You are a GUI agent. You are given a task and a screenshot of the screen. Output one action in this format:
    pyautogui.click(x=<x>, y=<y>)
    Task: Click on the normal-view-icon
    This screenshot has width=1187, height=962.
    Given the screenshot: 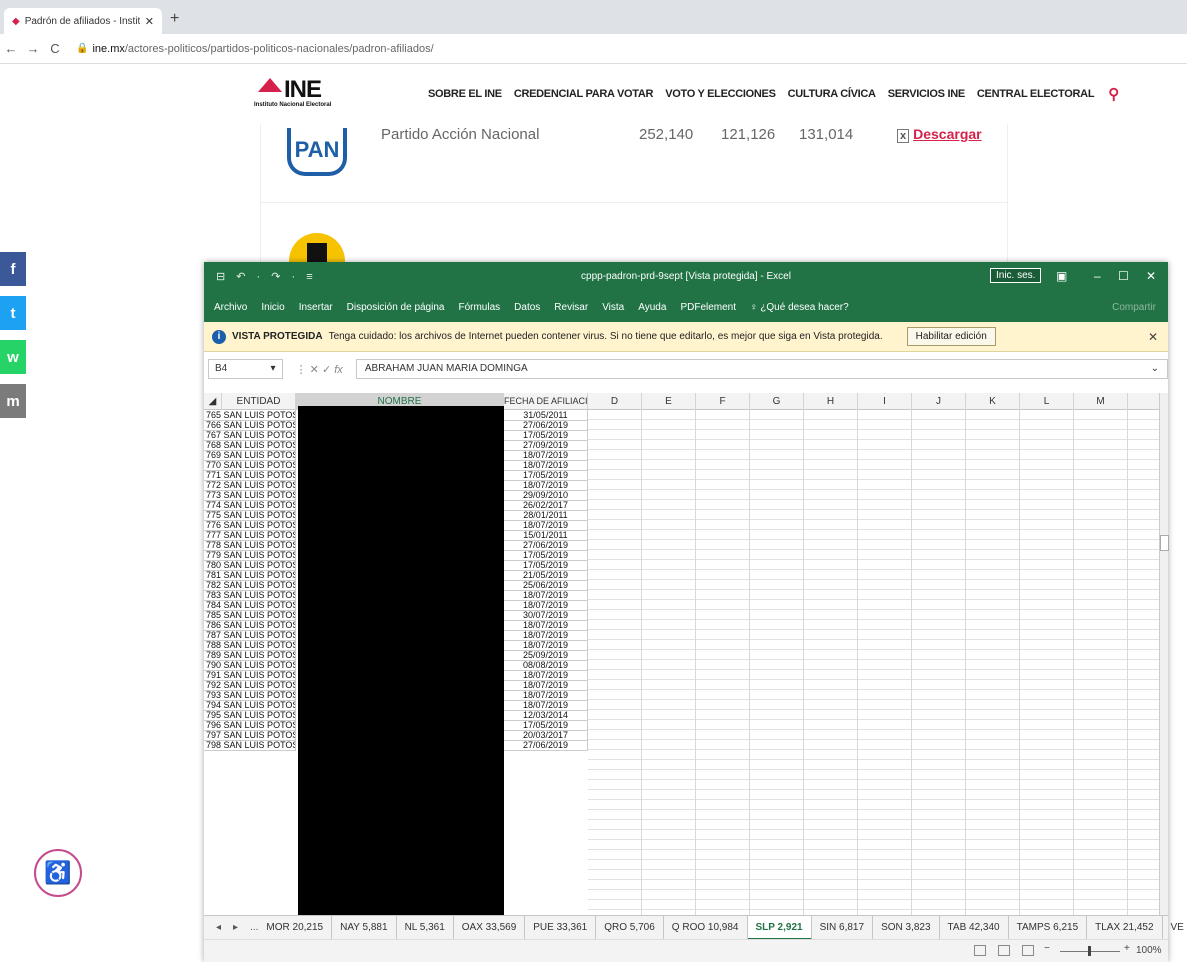 What is the action you would take?
    pyautogui.click(x=980, y=950)
    